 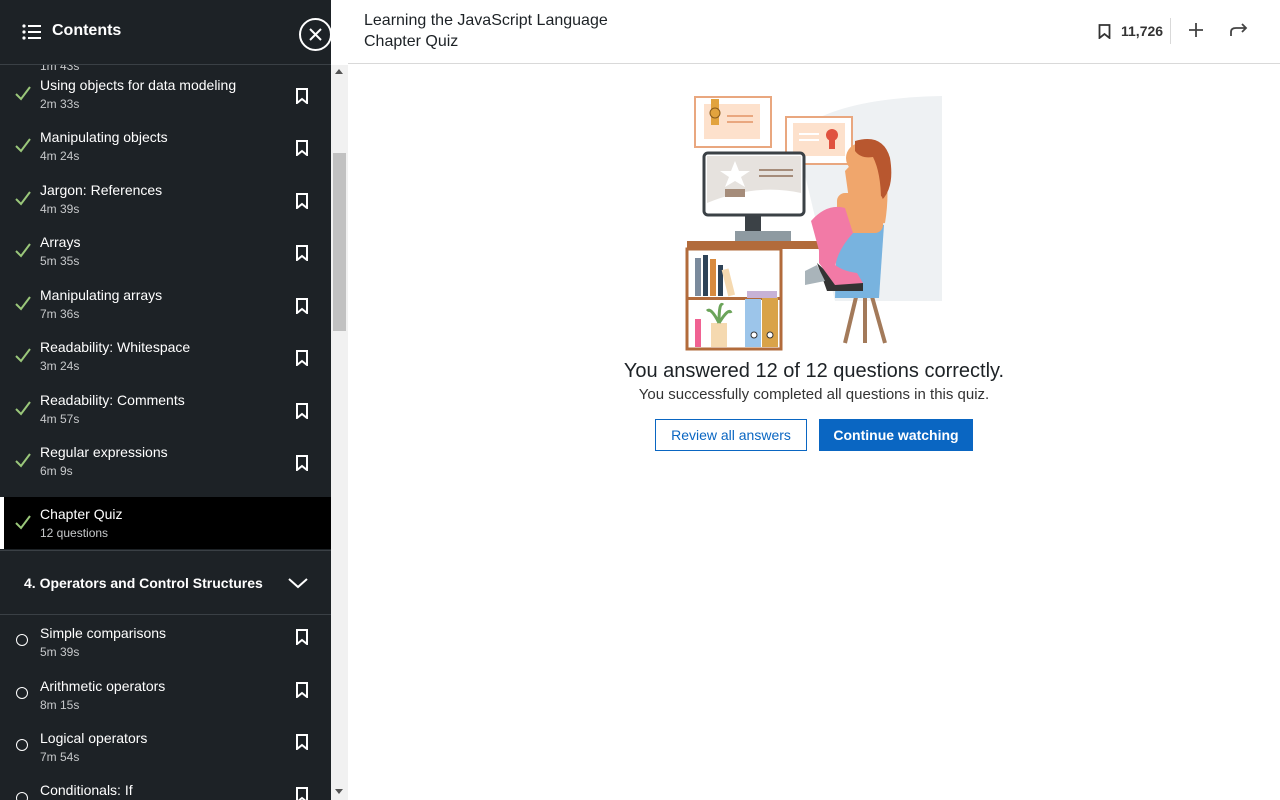 What do you see at coordinates (112, 400) in the screenshot?
I see `item-title: Readability: Comments` at bounding box center [112, 400].